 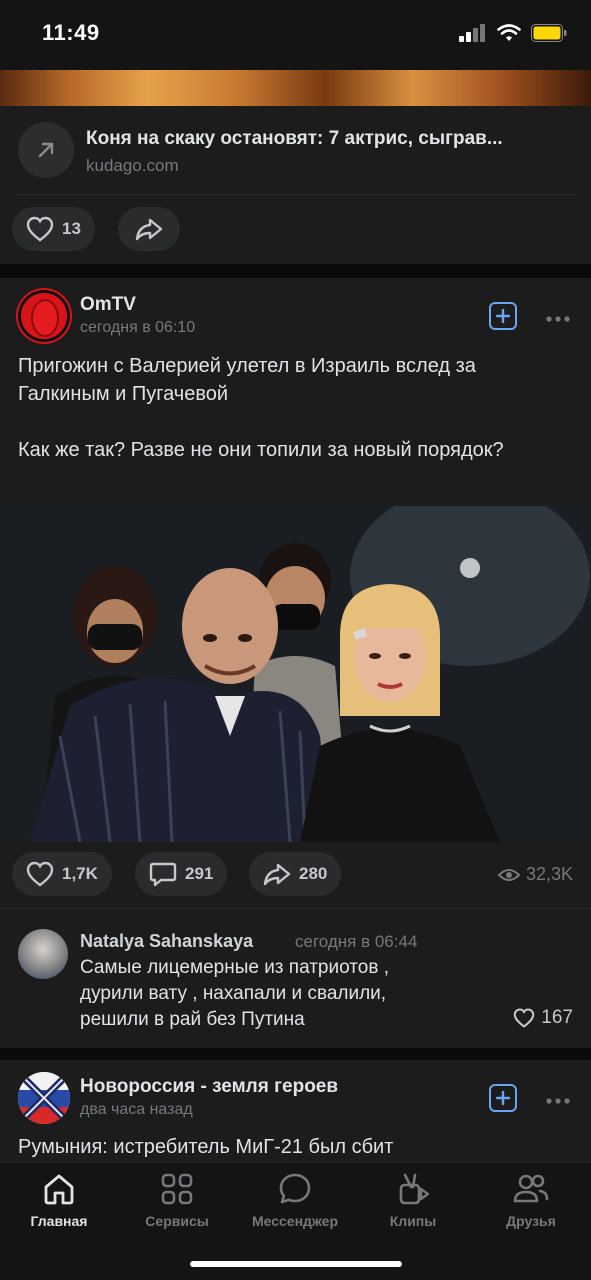 I want to click on home-icon, so click(x=59, y=1189).